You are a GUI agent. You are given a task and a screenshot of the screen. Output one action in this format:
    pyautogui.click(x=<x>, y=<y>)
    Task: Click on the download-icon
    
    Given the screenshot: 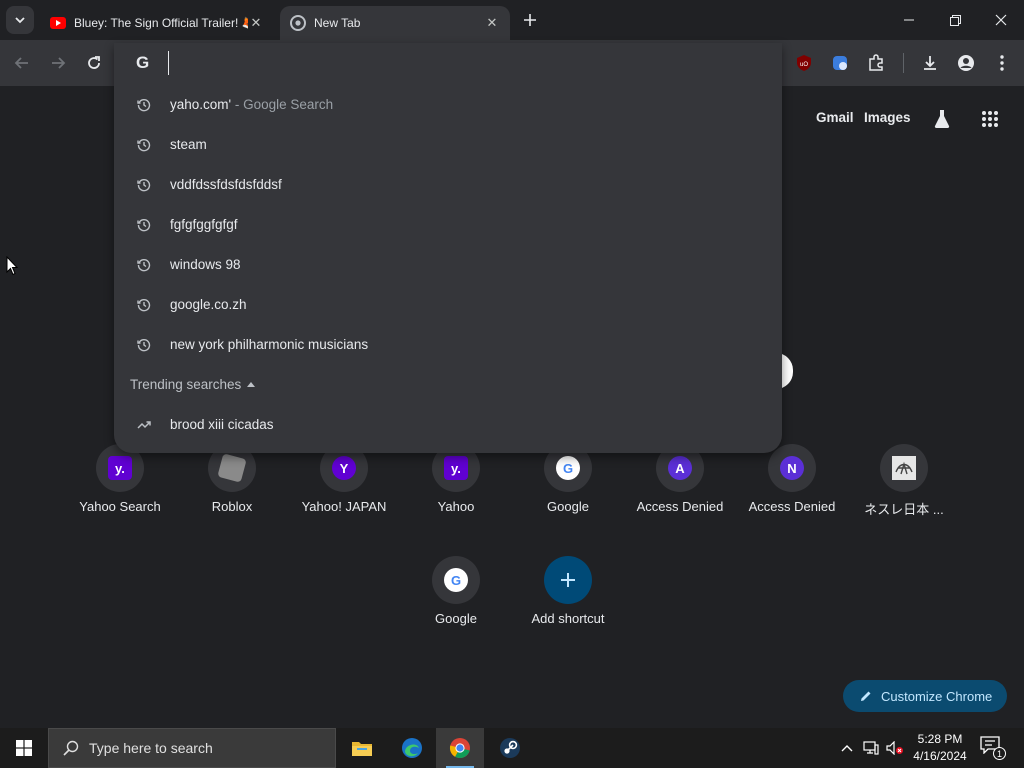 What is the action you would take?
    pyautogui.click(x=930, y=63)
    